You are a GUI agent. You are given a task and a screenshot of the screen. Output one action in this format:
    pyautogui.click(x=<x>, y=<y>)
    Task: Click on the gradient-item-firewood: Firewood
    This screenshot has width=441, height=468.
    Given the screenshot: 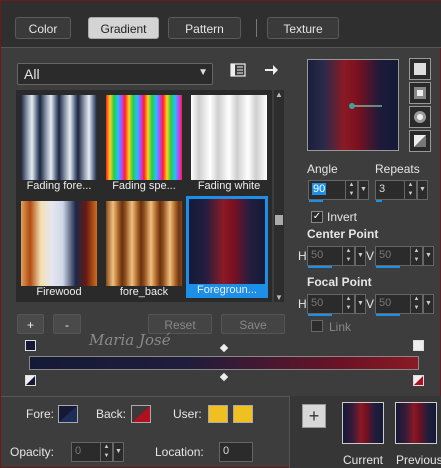 What is the action you would take?
    pyautogui.click(x=59, y=249)
    